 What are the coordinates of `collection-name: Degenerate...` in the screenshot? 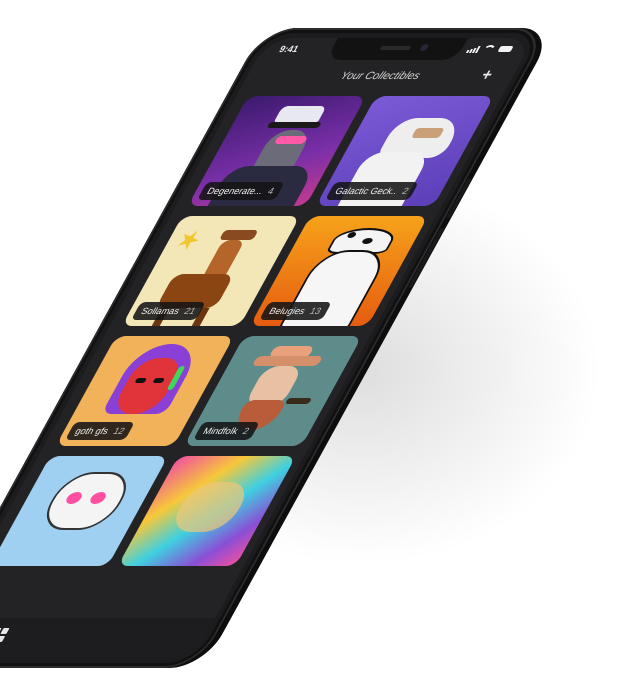 It's located at (235, 191).